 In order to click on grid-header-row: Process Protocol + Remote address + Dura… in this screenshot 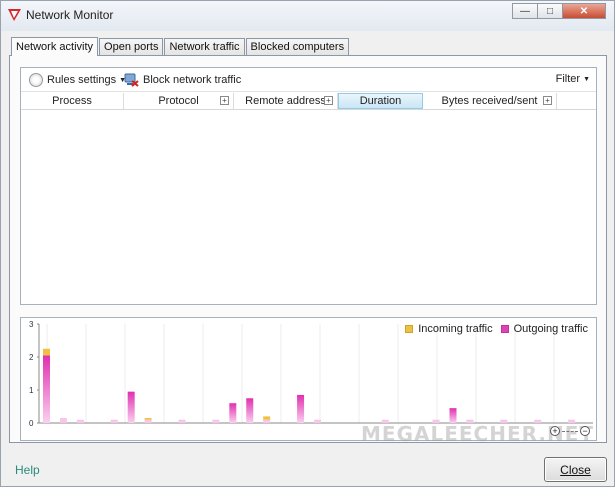, I will do `click(308, 101)`.